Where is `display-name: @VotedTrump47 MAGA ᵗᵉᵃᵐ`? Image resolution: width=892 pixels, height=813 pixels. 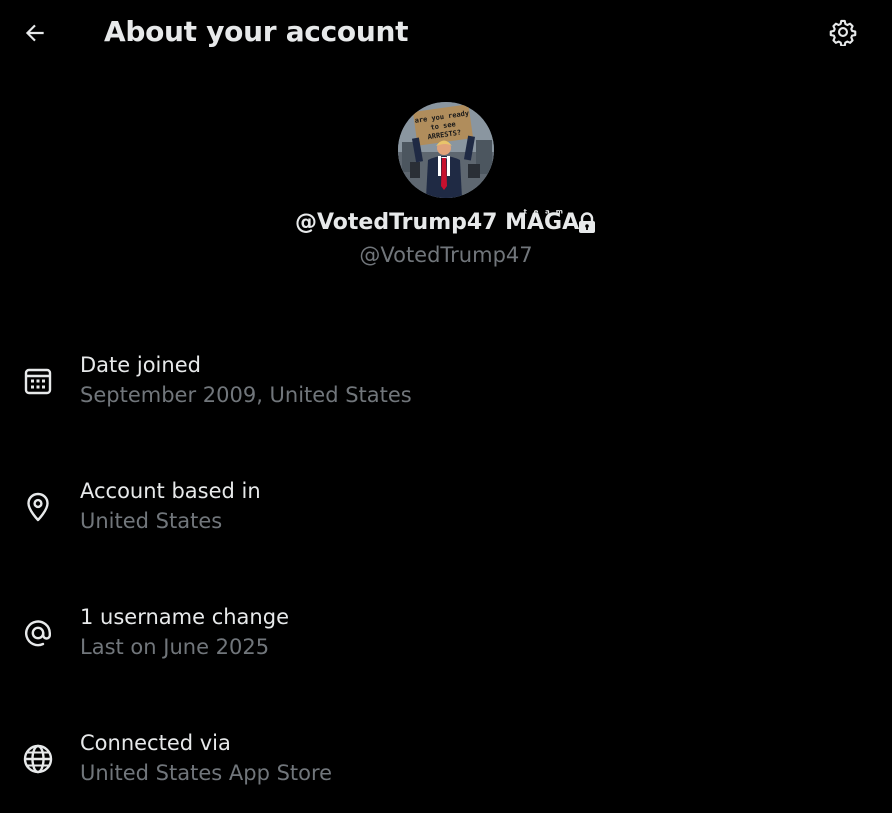 display-name: @VotedTrump47 MAGA ᵗᵉᵃᵐ is located at coordinates (446, 221).